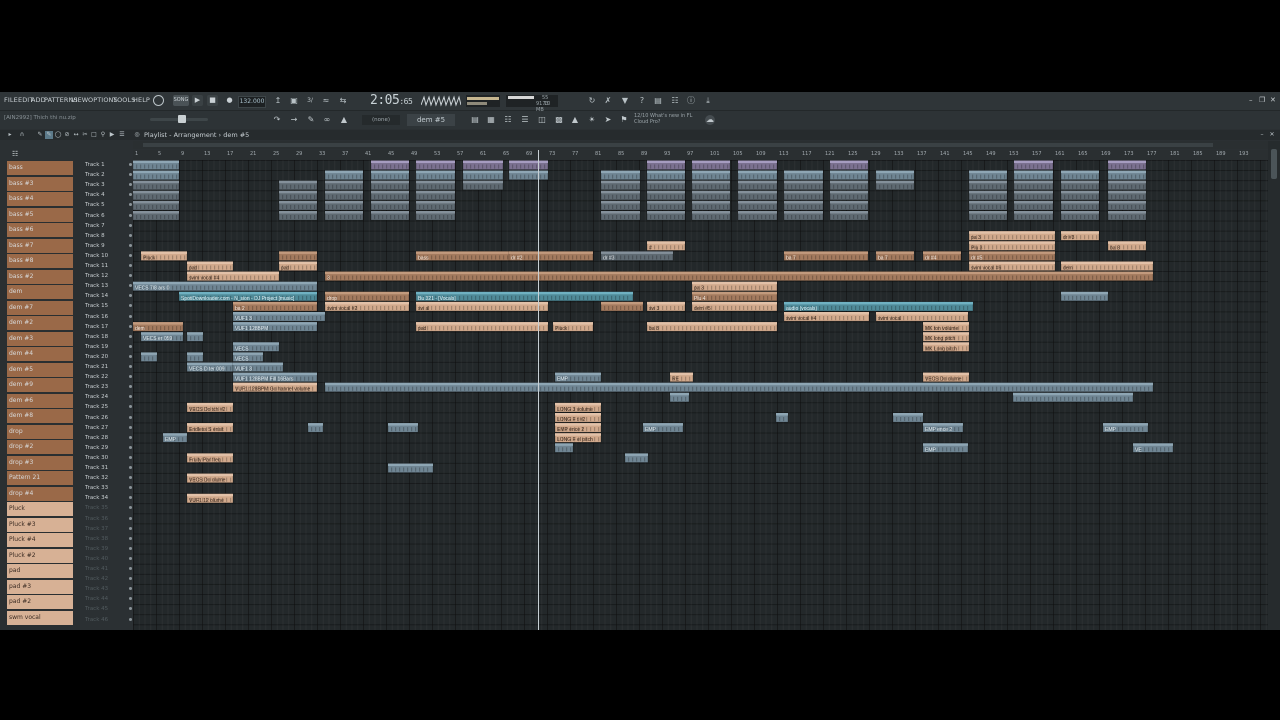 The height and width of the screenshot is (720, 1280). What do you see at coordinates (210, 458) in the screenshot?
I see `clip: Fruity Par freq` at bounding box center [210, 458].